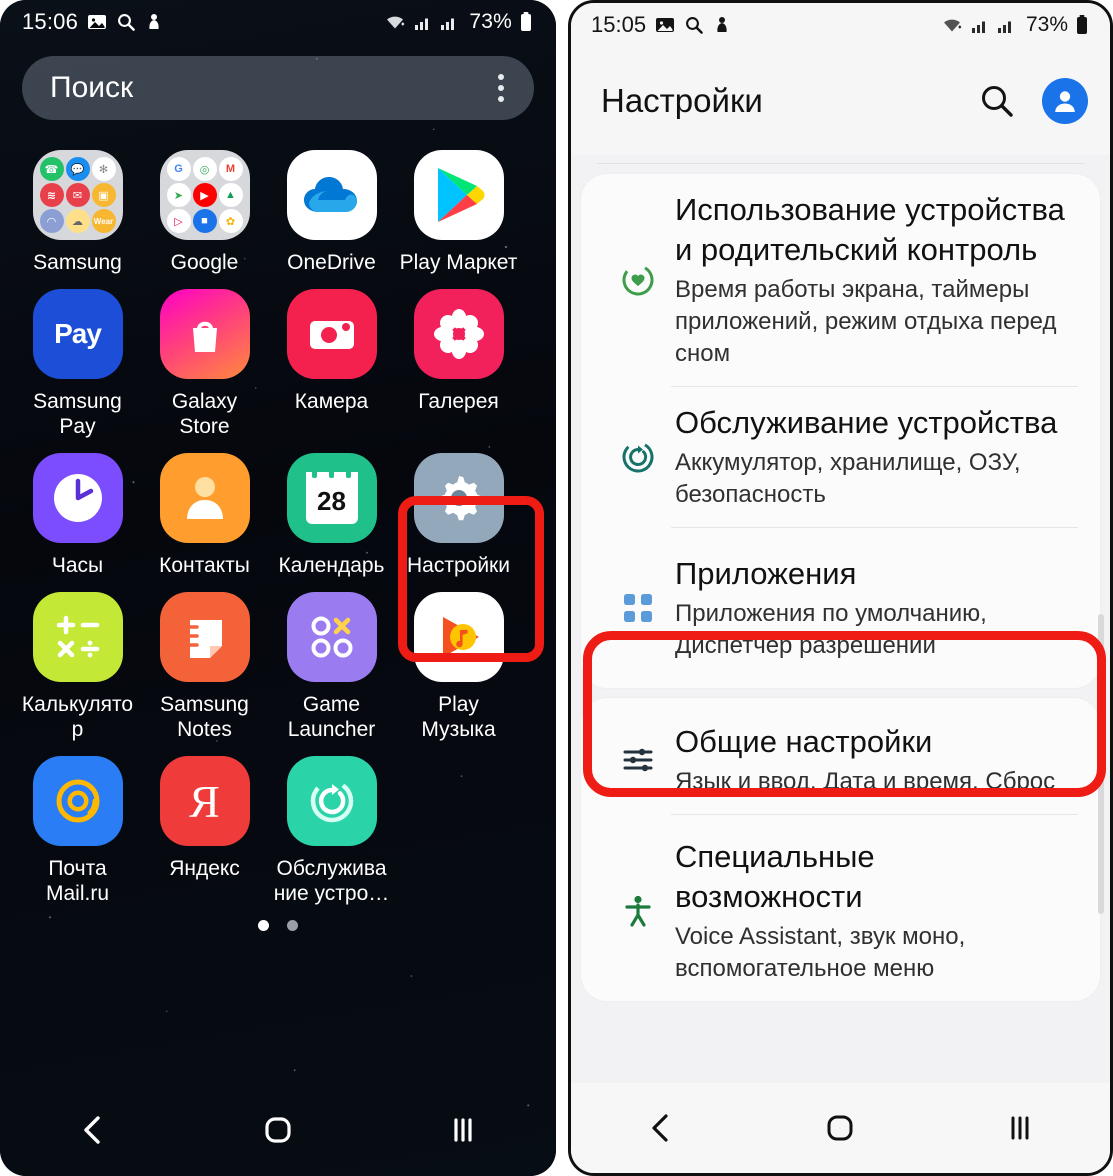  What do you see at coordinates (50, 21) in the screenshot?
I see `status-time: 15:06` at bounding box center [50, 21].